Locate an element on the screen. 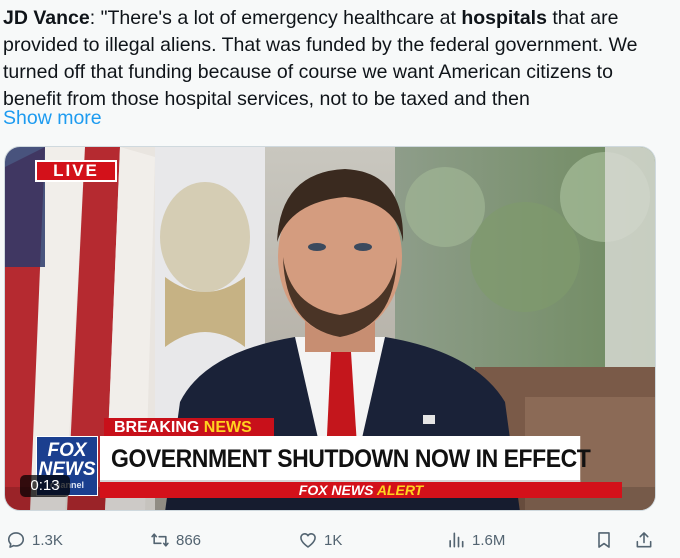 This screenshot has height=558, width=680. reply-icon is located at coordinates (16, 540).